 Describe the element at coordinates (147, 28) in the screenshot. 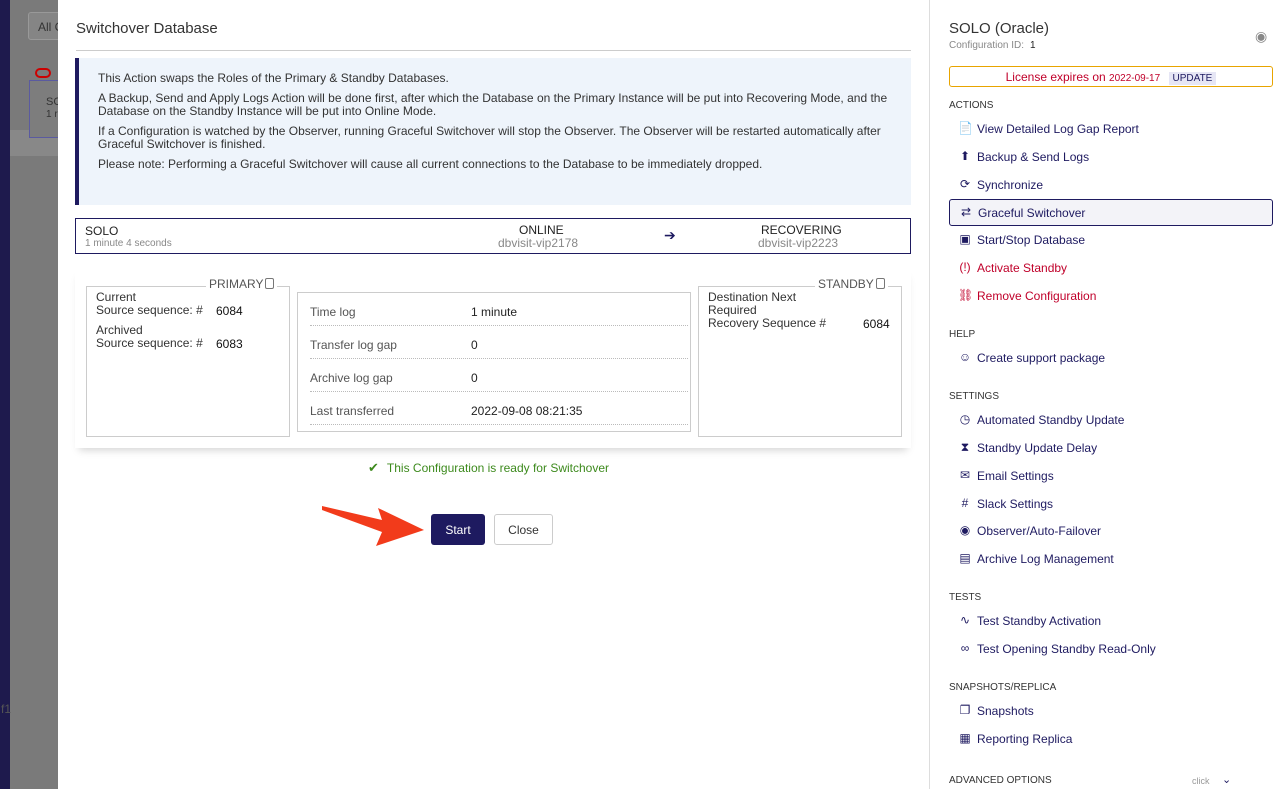

I see `modal-title: Switchover Database` at that location.